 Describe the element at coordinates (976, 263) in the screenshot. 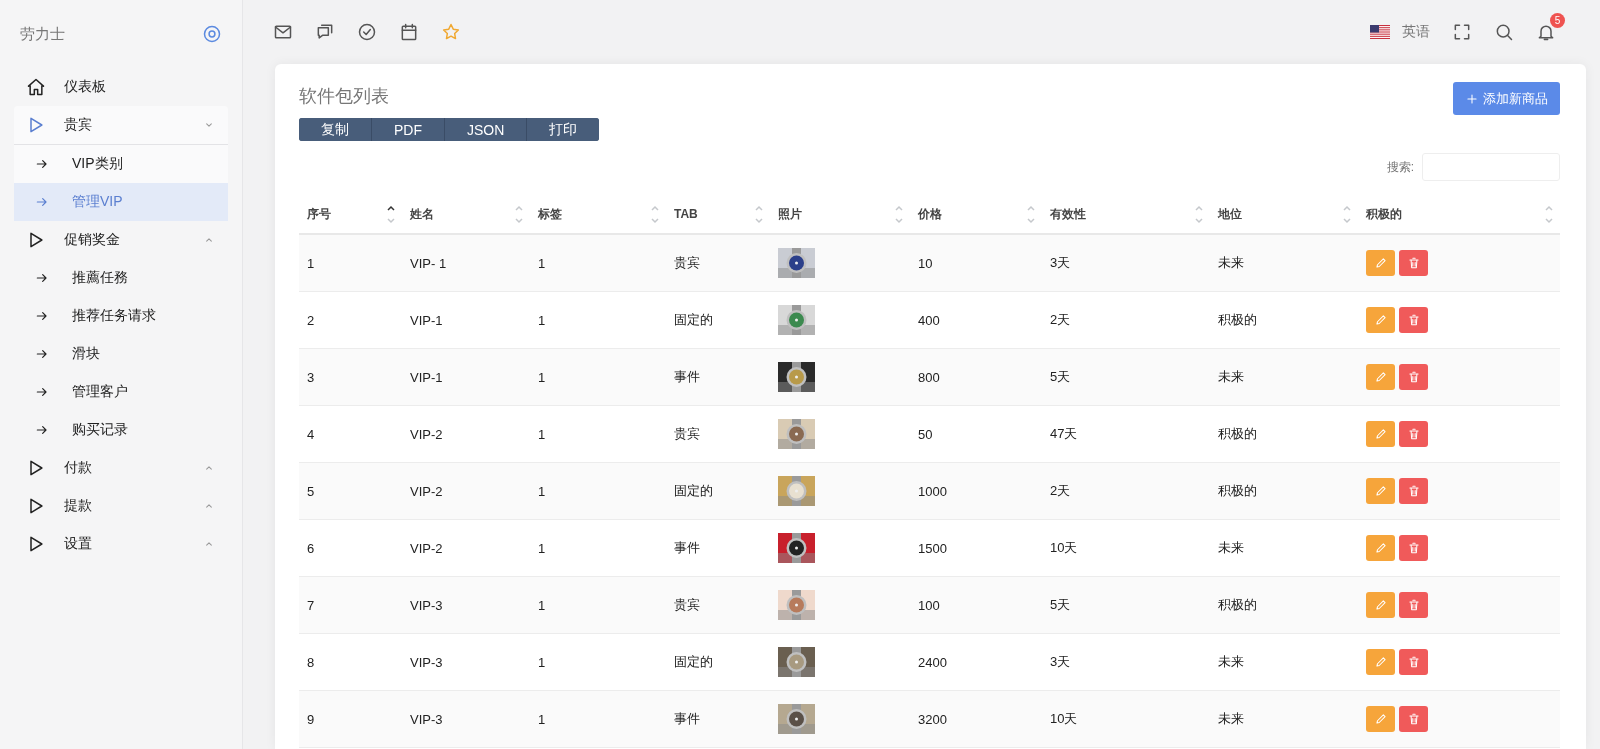

I see `table-cell: 10` at that location.